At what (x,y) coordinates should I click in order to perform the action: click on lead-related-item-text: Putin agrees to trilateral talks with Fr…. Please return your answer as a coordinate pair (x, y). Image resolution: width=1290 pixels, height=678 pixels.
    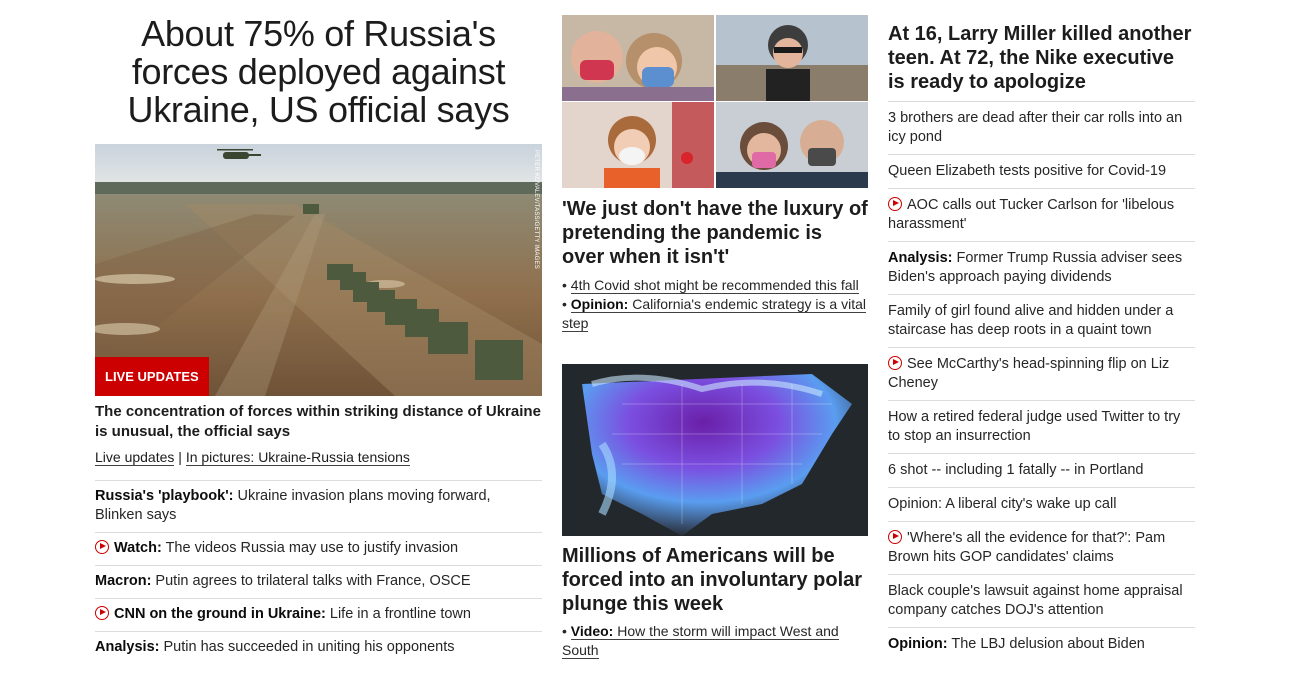
    Looking at the image, I should click on (311, 581).